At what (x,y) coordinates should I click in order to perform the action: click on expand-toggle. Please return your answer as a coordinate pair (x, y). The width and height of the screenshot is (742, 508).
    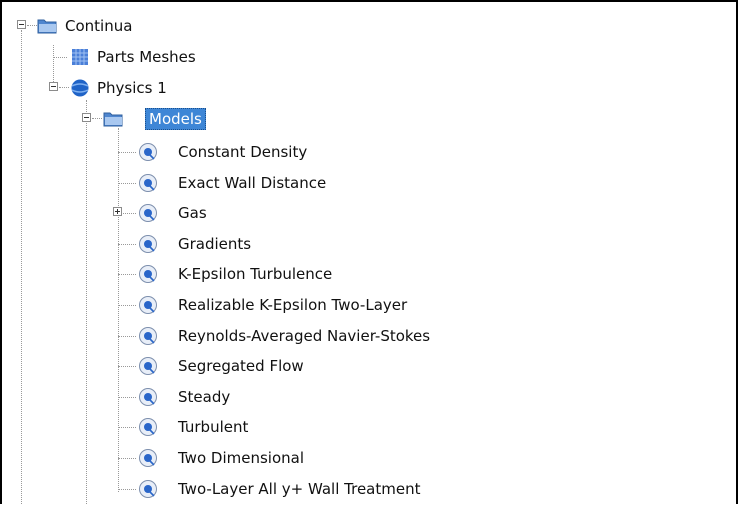
    Looking at the image, I should click on (117, 211).